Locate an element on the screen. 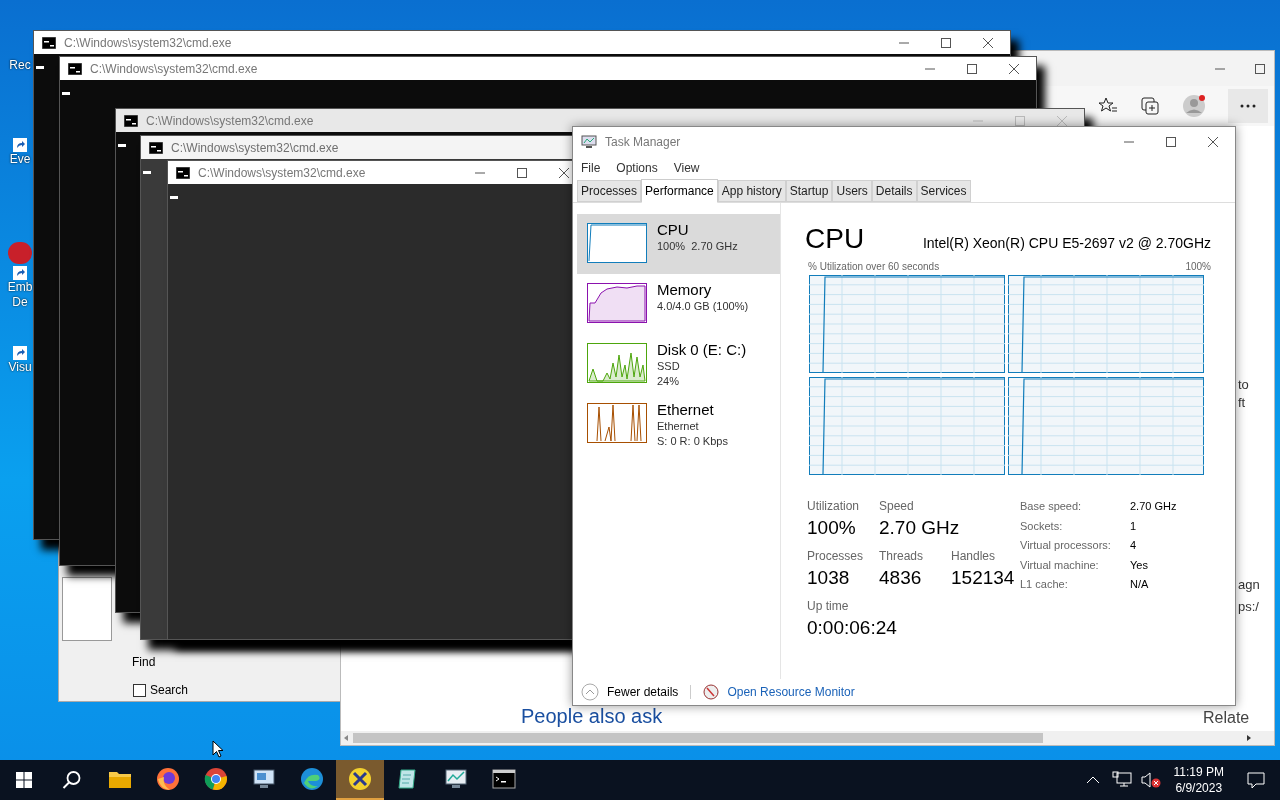 The width and height of the screenshot is (1280, 800). mouse-pointer-icon is located at coordinates (218, 749).